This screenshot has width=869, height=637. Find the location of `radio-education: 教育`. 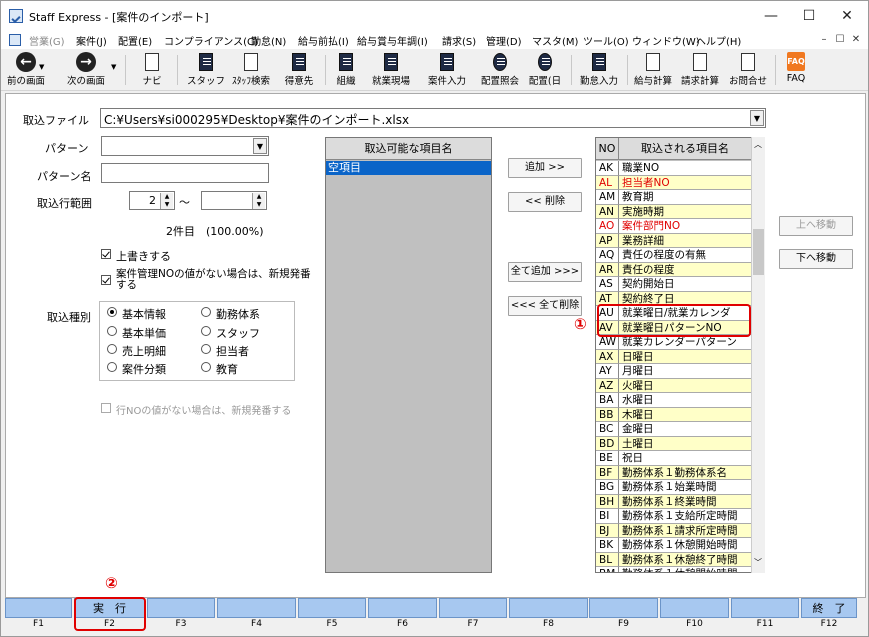

radio-education: 教育 is located at coordinates (219, 369).